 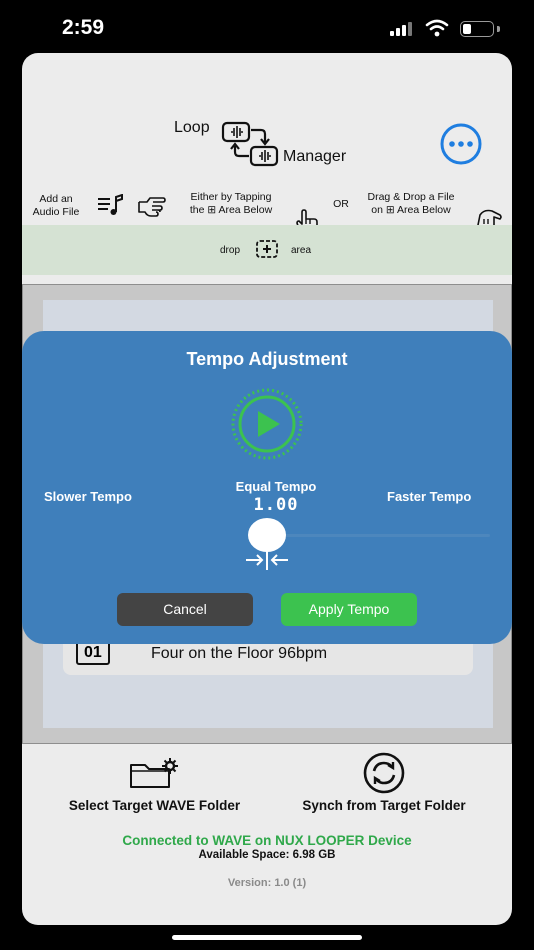 I want to click on sync-icon, so click(x=384, y=773).